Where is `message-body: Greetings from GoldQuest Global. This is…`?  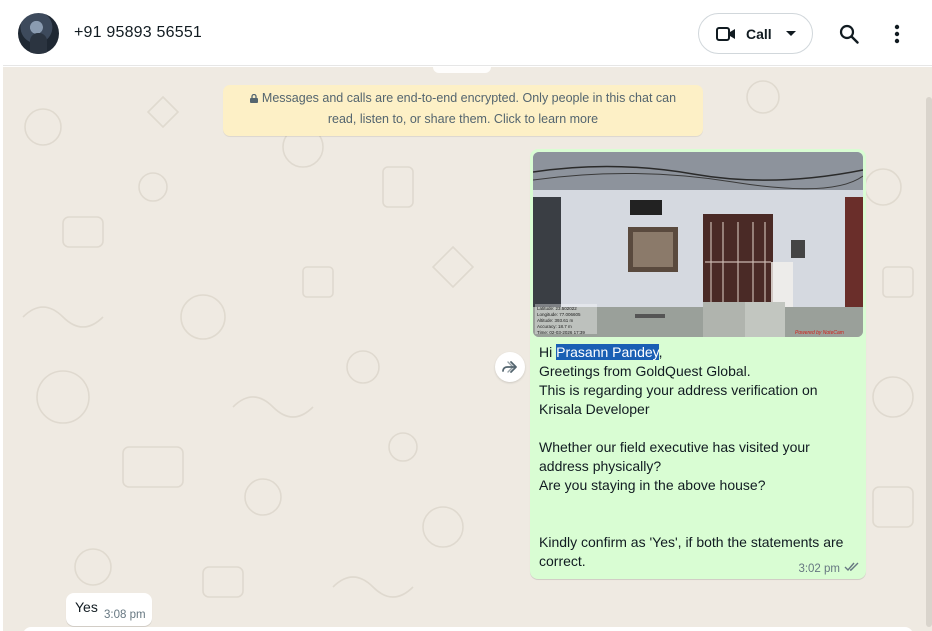 message-body: Greetings from GoldQuest Global. This is… is located at coordinates (691, 466).